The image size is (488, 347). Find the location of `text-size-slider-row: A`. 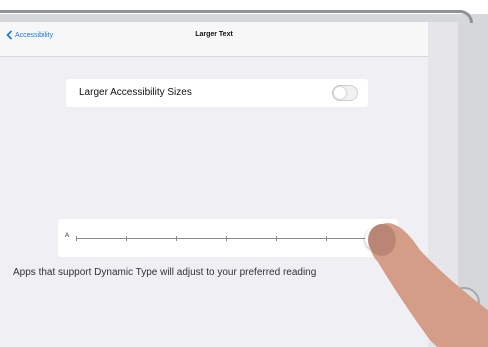

text-size-slider-row: A is located at coordinates (228, 238).